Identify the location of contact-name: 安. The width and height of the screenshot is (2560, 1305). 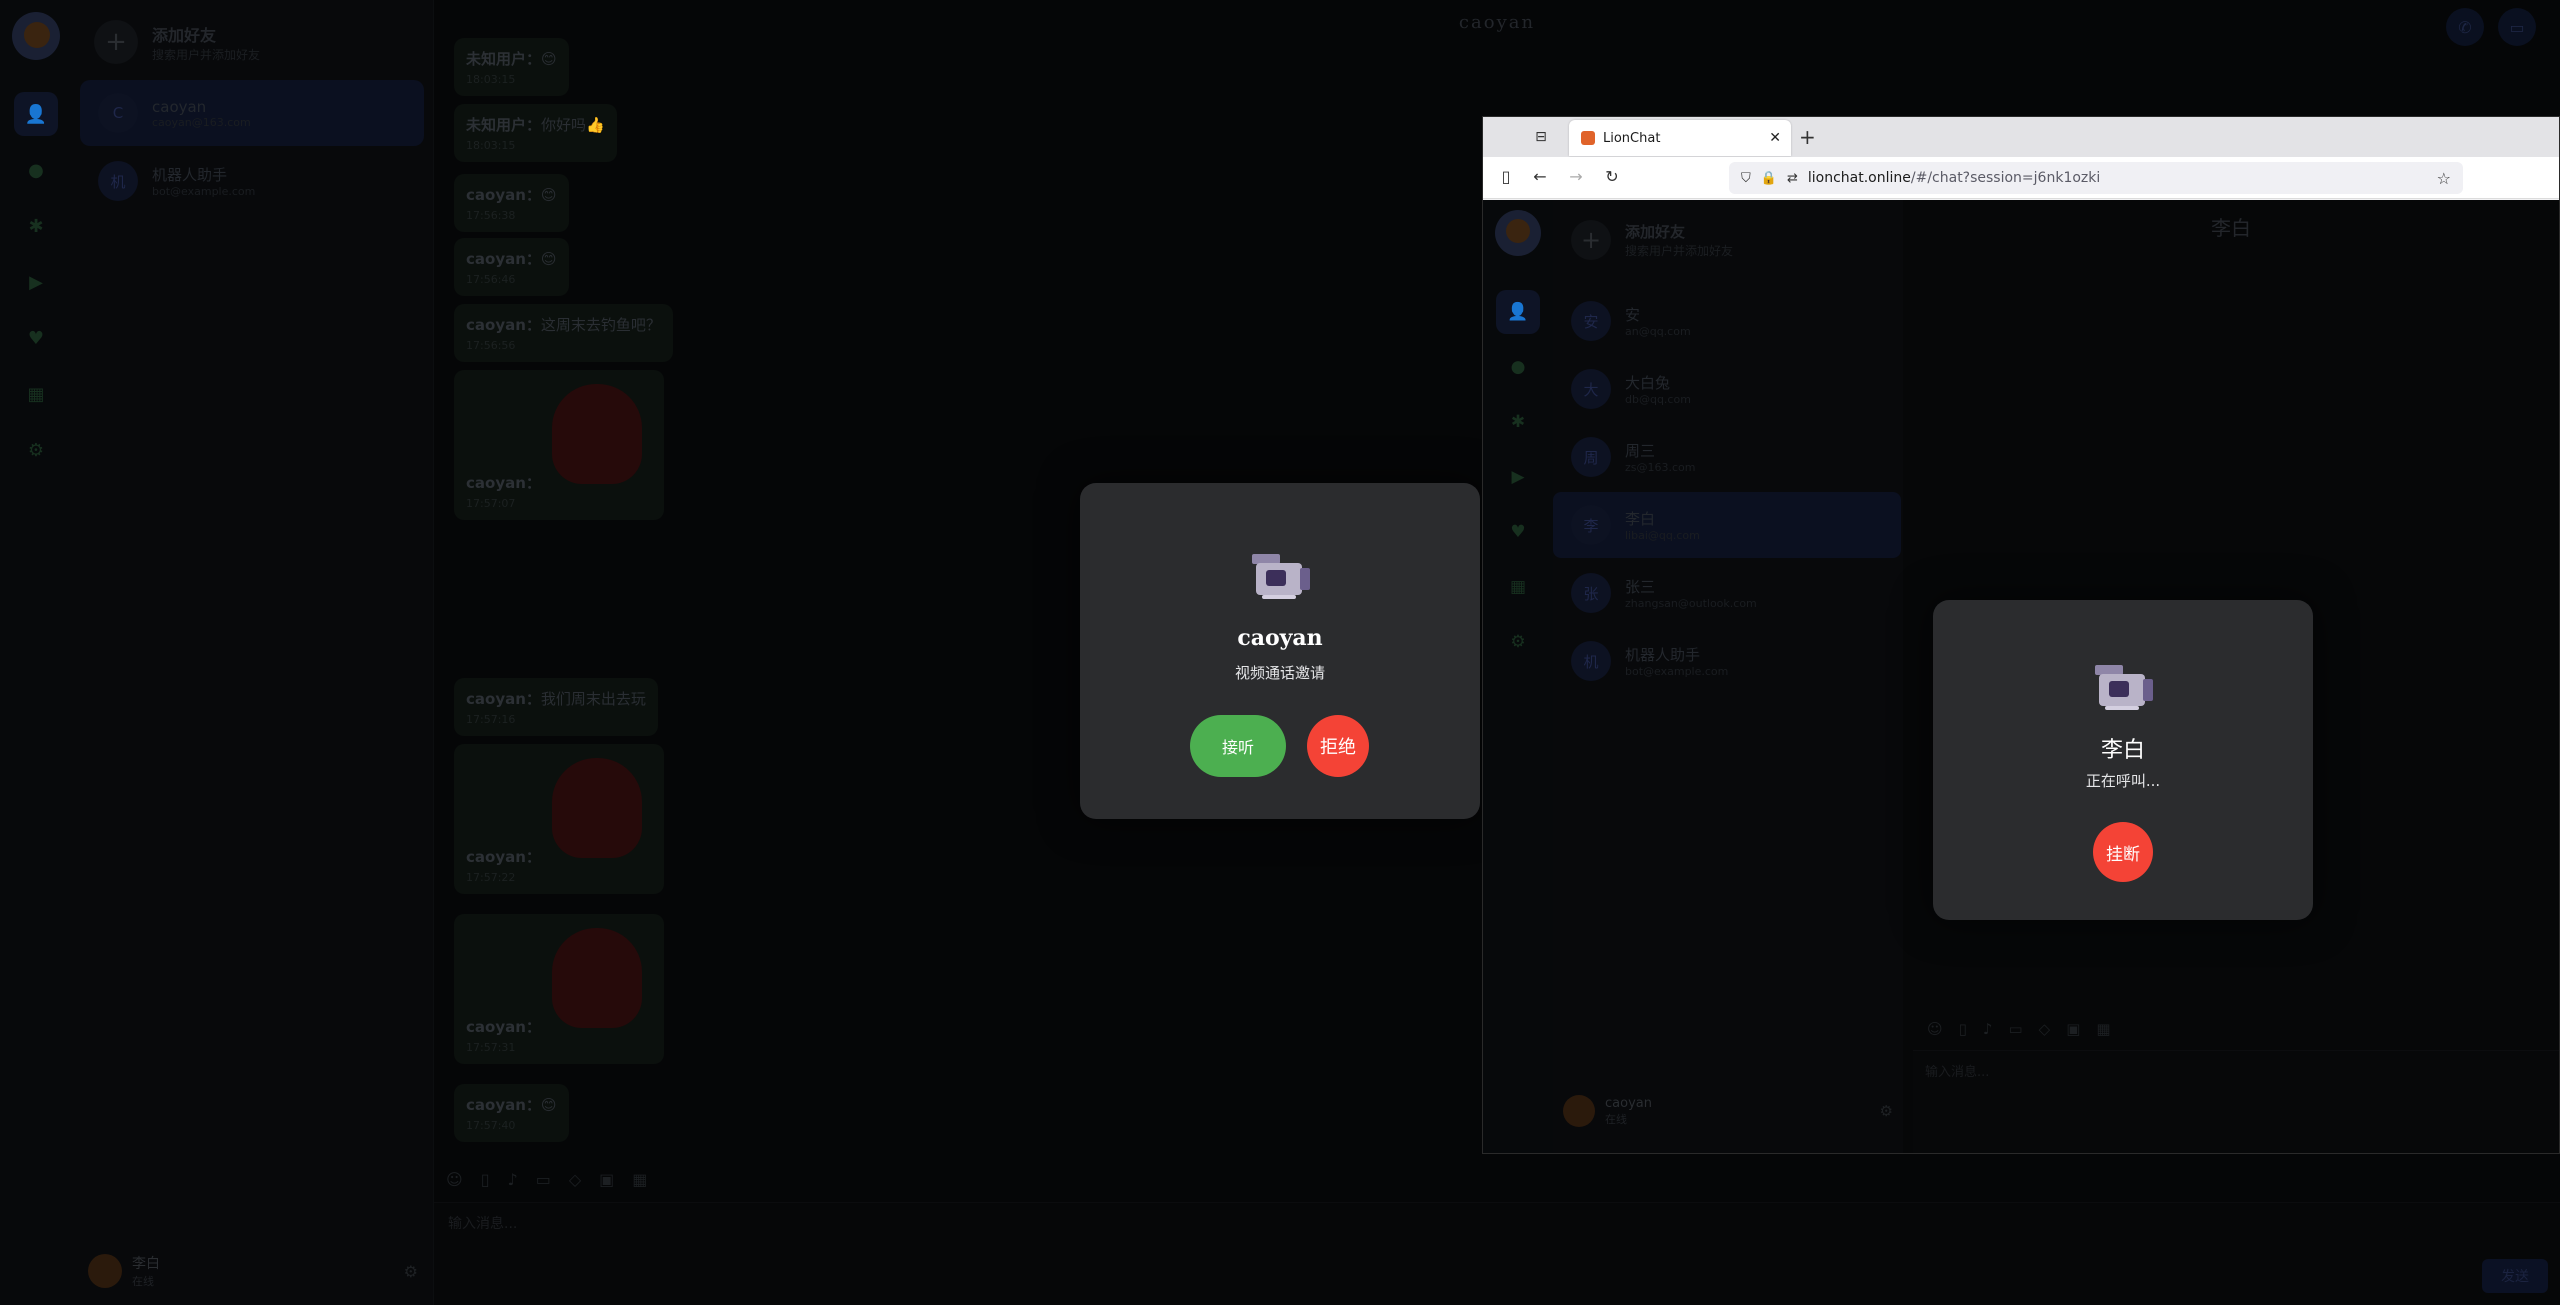
(1633, 315).